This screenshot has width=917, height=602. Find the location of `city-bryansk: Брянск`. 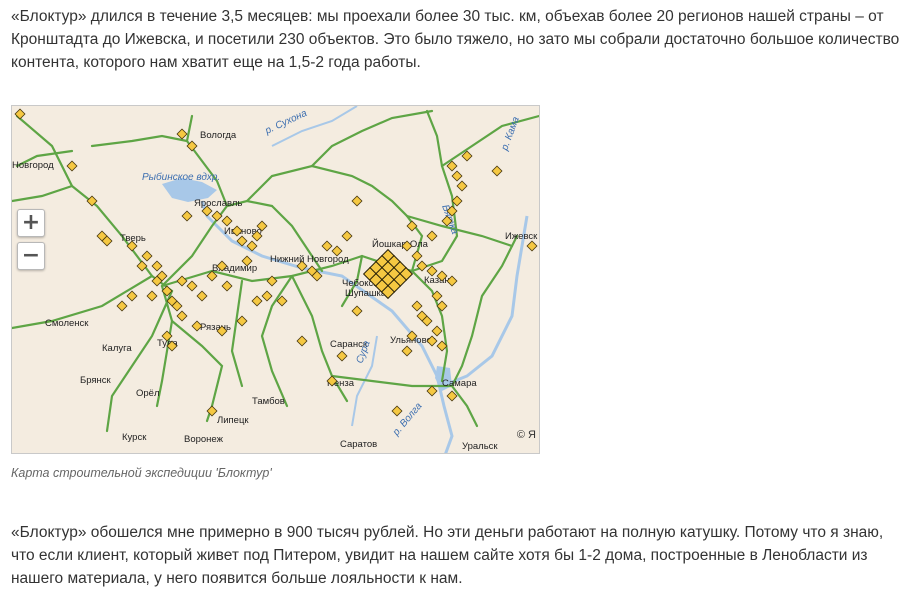

city-bryansk: Брянск is located at coordinates (96, 380).